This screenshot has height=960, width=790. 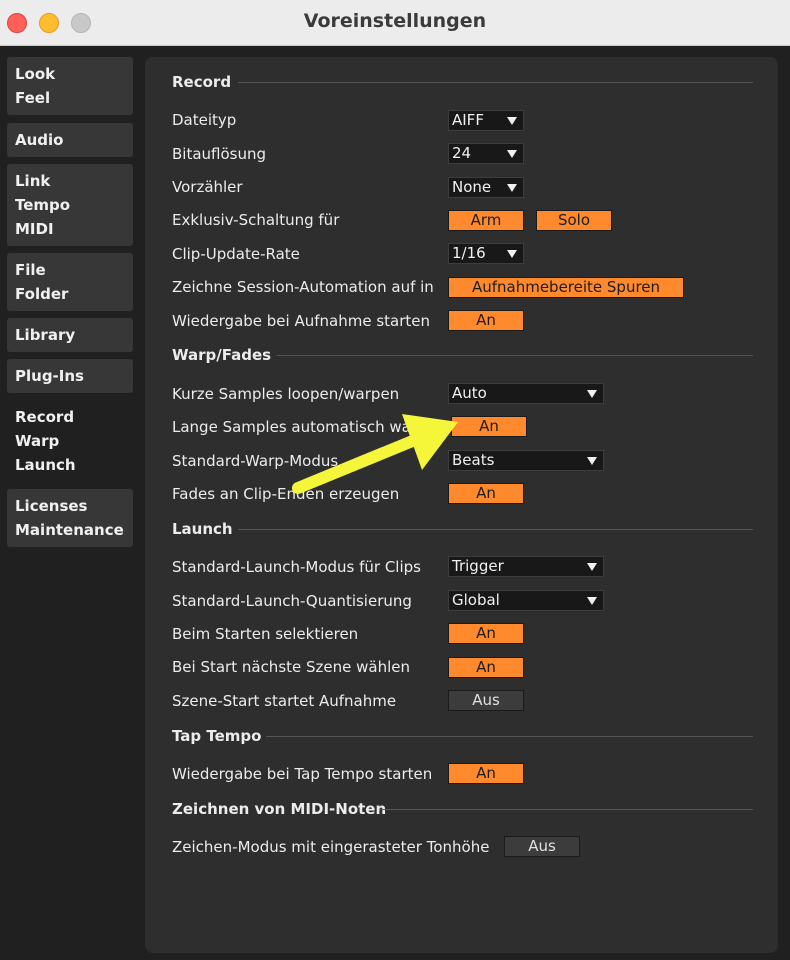 What do you see at coordinates (265, 634) in the screenshot?
I see `beim-starten-label: Beim Starten selektieren` at bounding box center [265, 634].